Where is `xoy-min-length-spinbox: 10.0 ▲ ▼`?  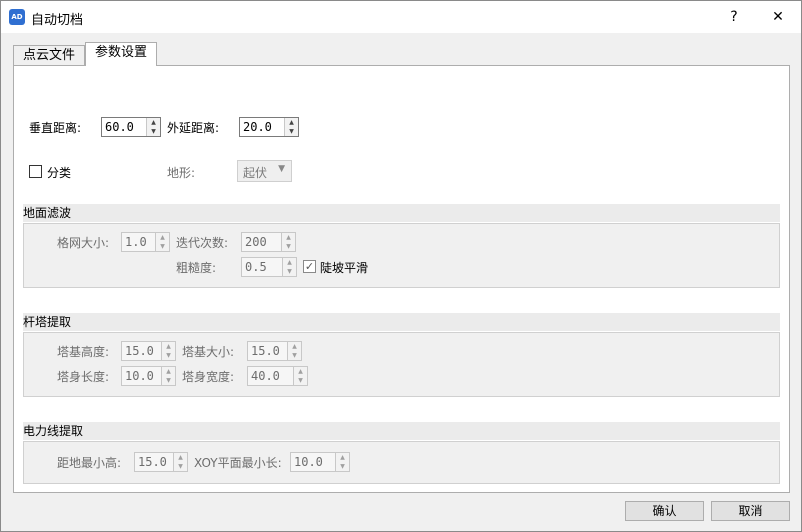
xoy-min-length-spinbox: 10.0 ▲ ▼ is located at coordinates (320, 462).